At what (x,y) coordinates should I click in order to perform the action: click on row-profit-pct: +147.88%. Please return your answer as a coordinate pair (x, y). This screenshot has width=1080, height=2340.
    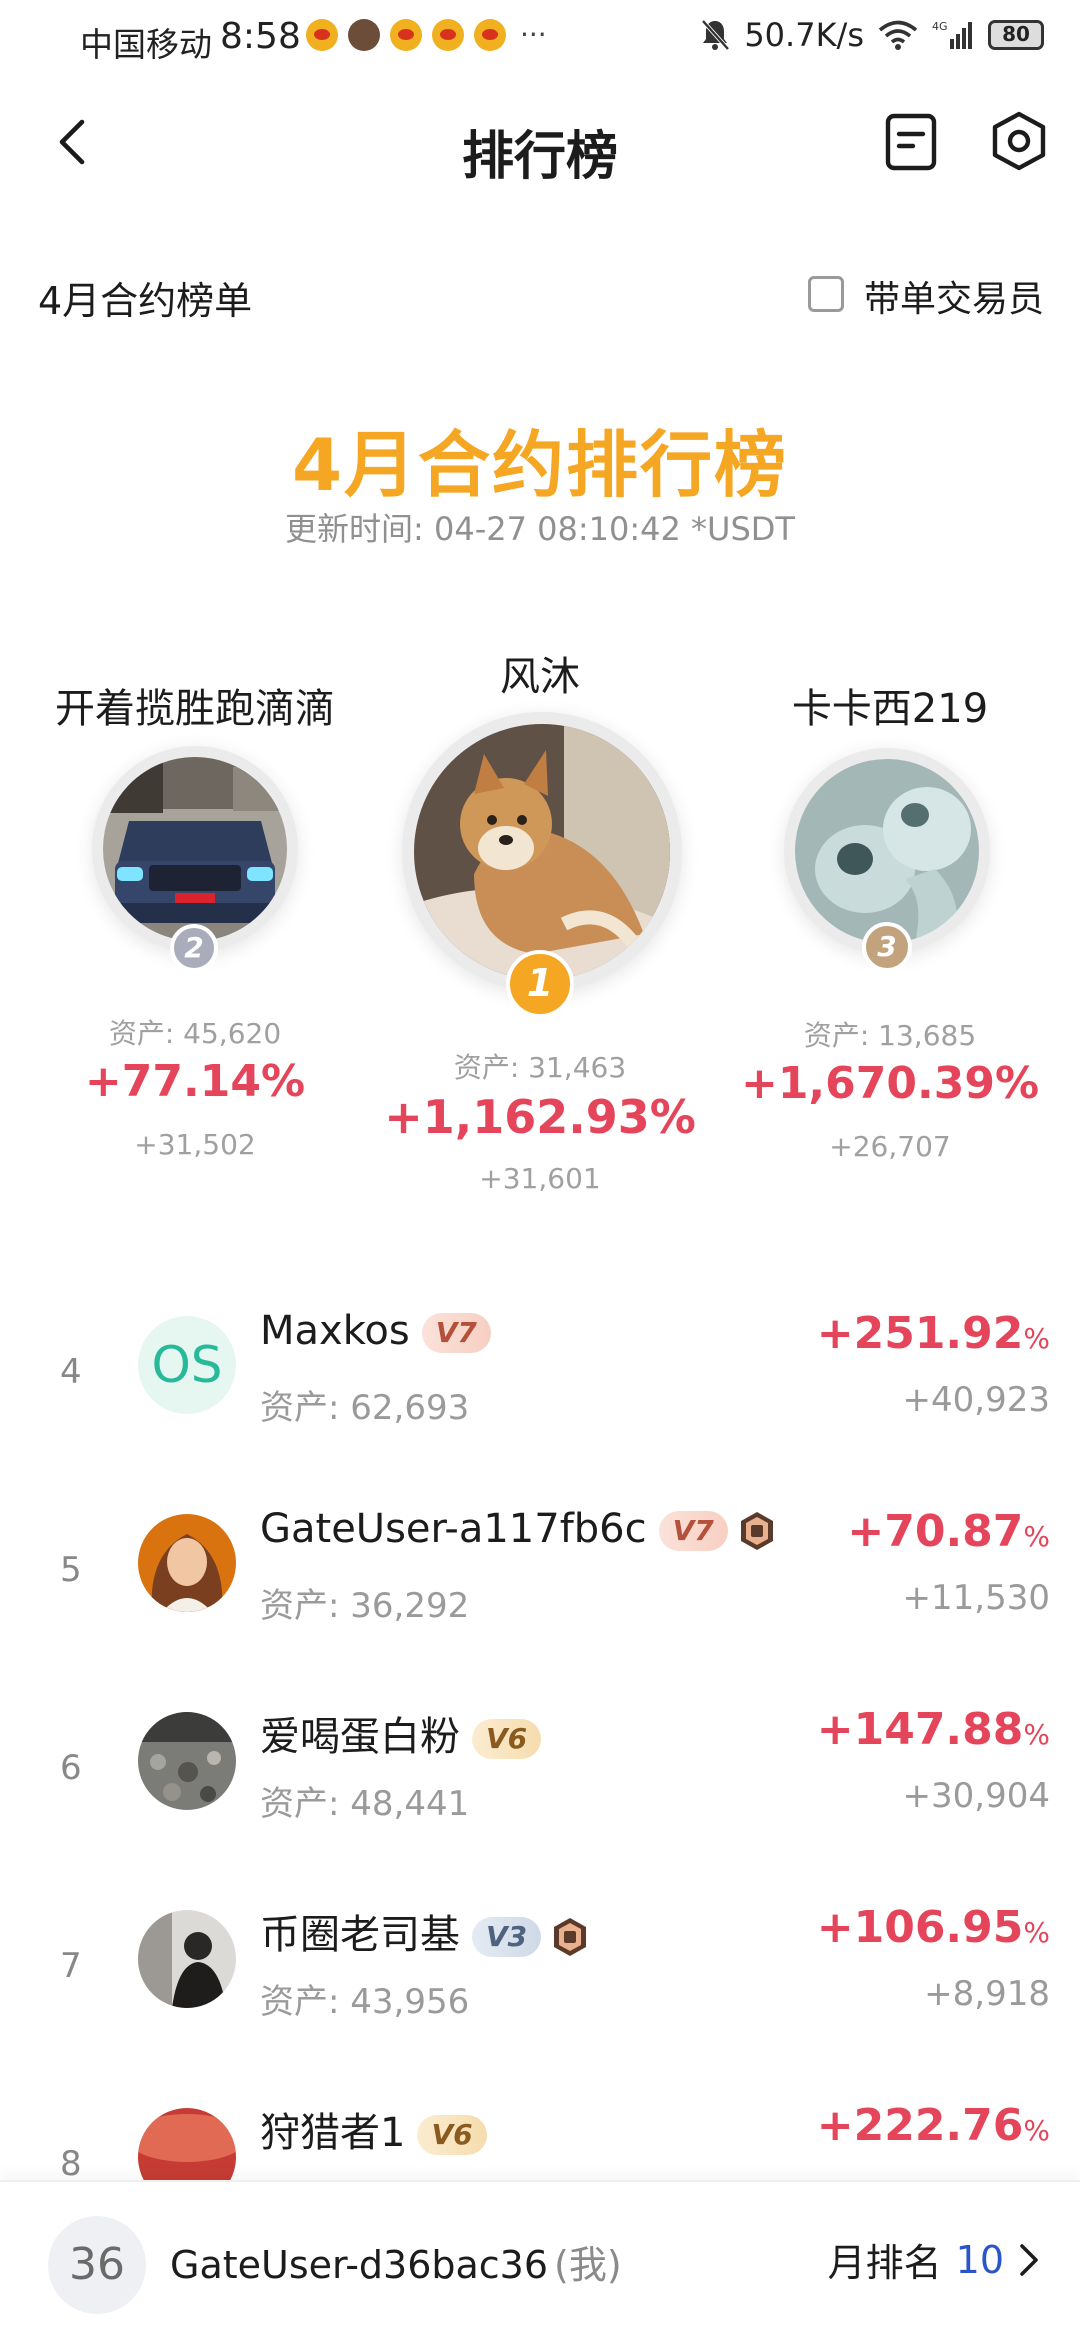
    Looking at the image, I should click on (933, 1729).